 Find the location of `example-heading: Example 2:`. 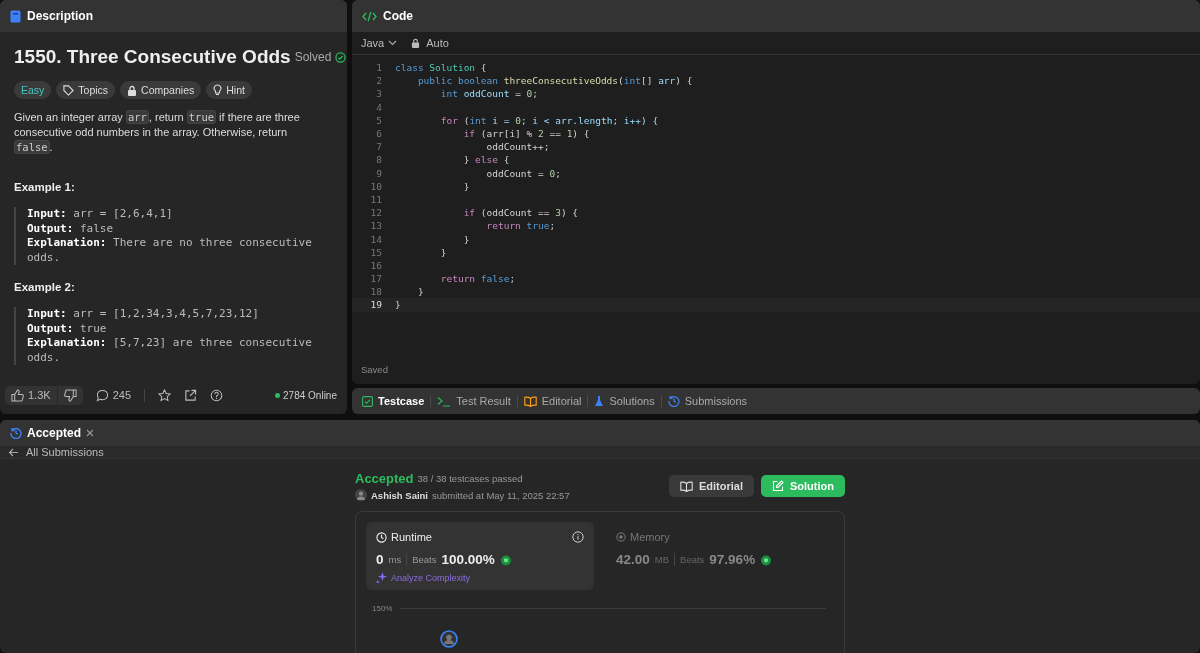

example-heading: Example 2: is located at coordinates (45, 287).